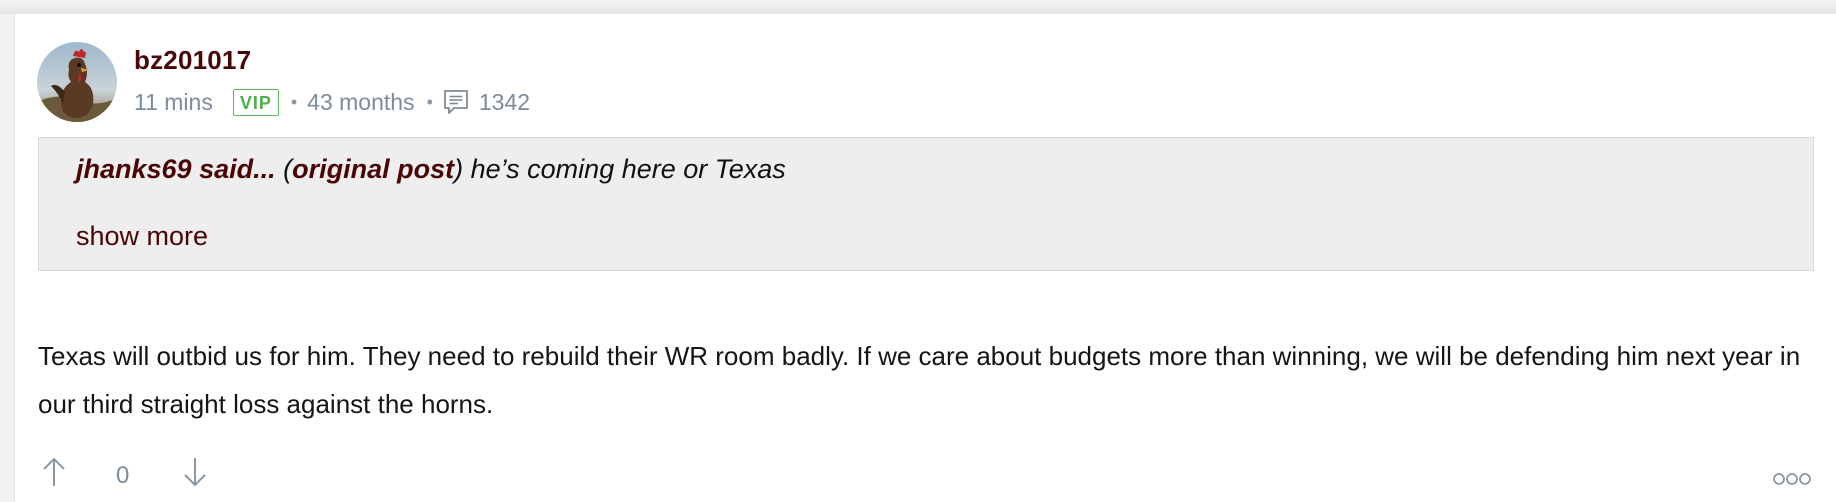 This screenshot has width=1836, height=502. What do you see at coordinates (142, 236) in the screenshot?
I see `show-more-button: show more` at bounding box center [142, 236].